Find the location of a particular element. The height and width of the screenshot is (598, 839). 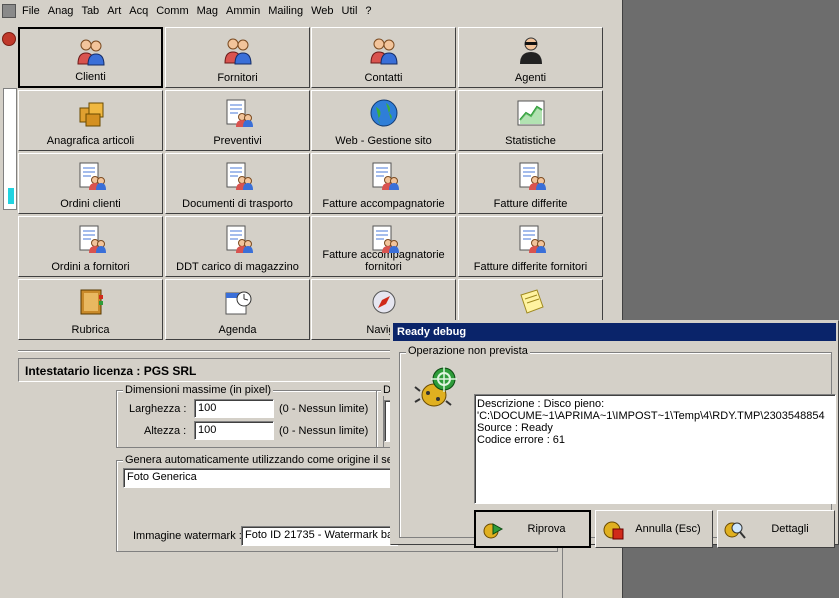

module-tile: Agenda is located at coordinates (237, 309).